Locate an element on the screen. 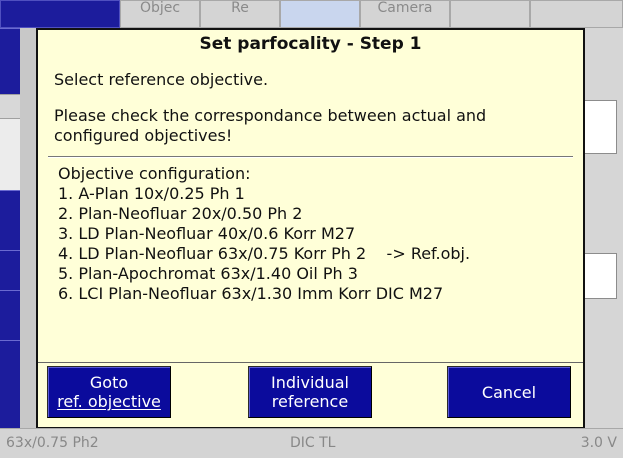 The width and height of the screenshot is (623, 458). button-label: Cancel is located at coordinates (509, 392).